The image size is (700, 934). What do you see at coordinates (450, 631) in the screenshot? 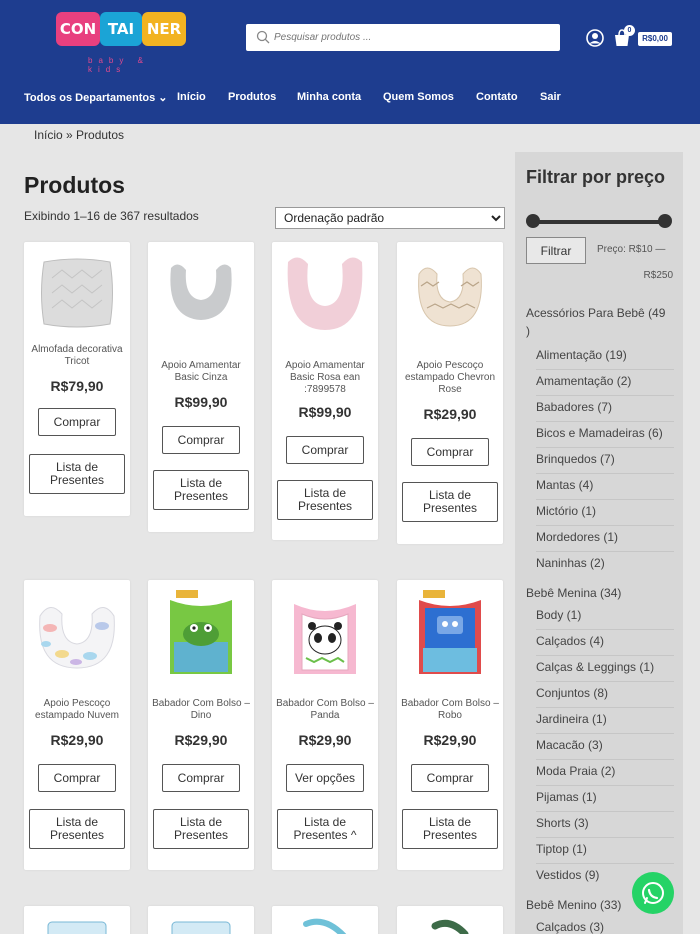
I see `product-image-bib-robot` at bounding box center [450, 631].